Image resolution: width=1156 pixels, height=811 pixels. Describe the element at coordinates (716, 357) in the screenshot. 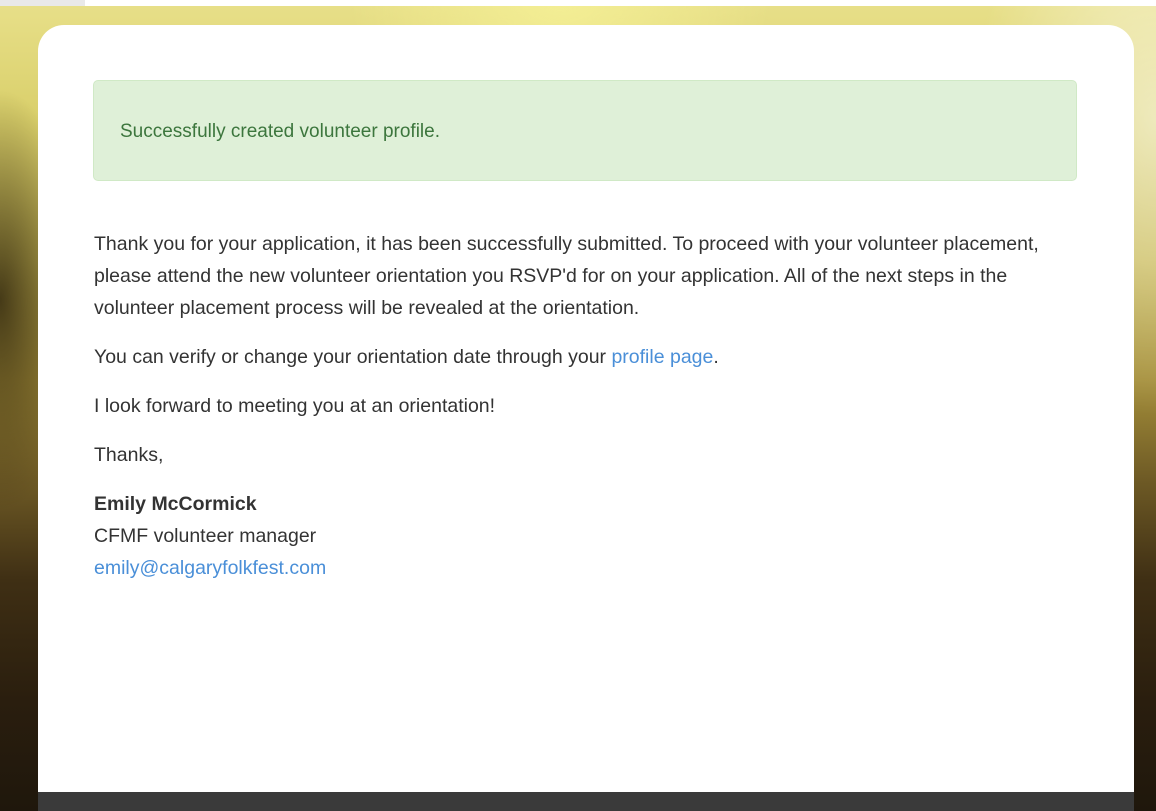

I see `orientation-date-period: .` at that location.